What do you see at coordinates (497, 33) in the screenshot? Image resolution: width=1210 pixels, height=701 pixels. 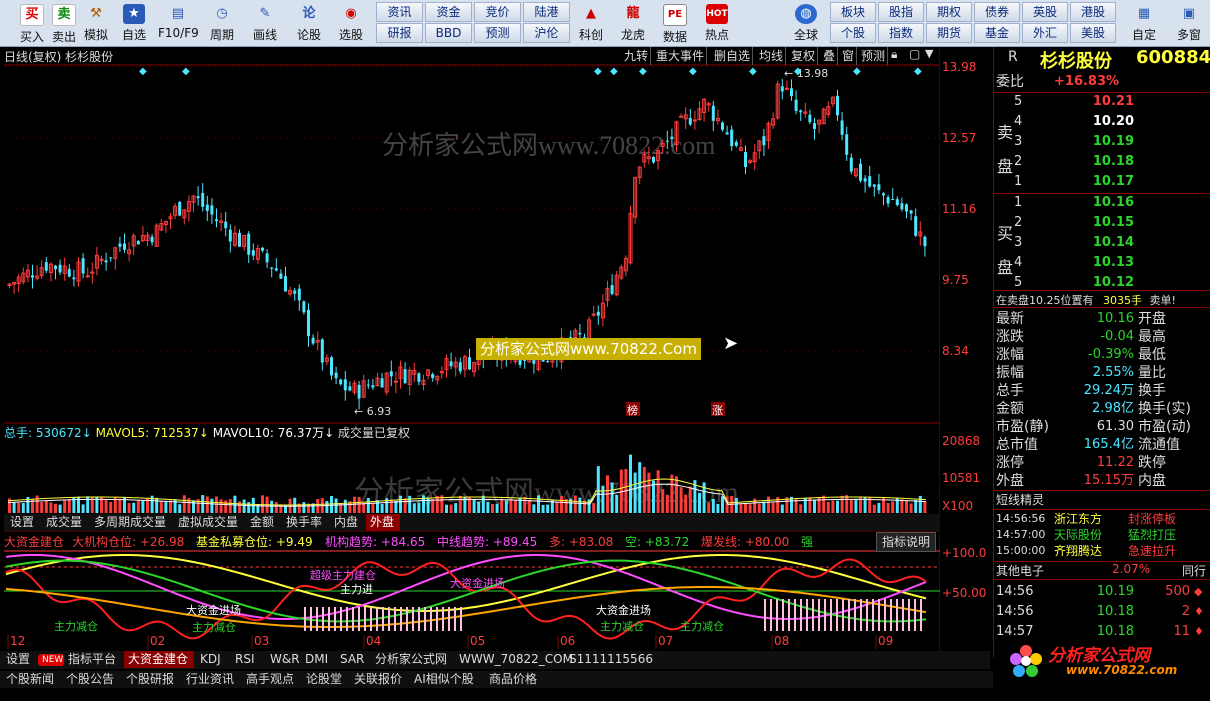 I see `grid-btn-6: 预测` at bounding box center [497, 33].